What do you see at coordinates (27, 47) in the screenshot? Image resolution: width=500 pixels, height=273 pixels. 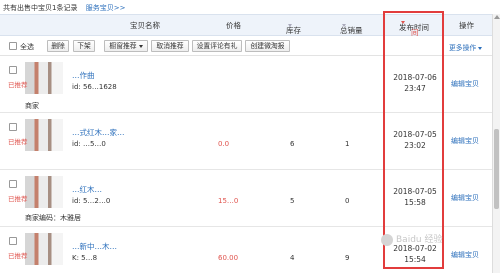 I see `select-all-label: 全选` at bounding box center [27, 47].